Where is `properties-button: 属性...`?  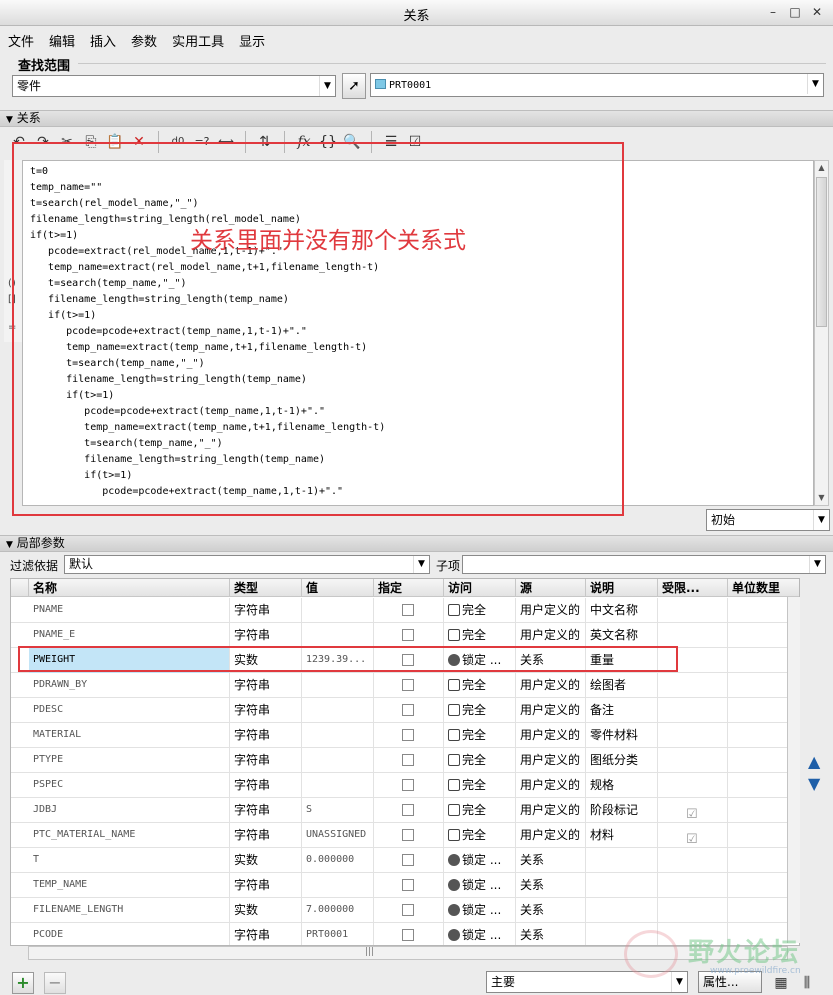
properties-button: 属性... is located at coordinates (730, 982).